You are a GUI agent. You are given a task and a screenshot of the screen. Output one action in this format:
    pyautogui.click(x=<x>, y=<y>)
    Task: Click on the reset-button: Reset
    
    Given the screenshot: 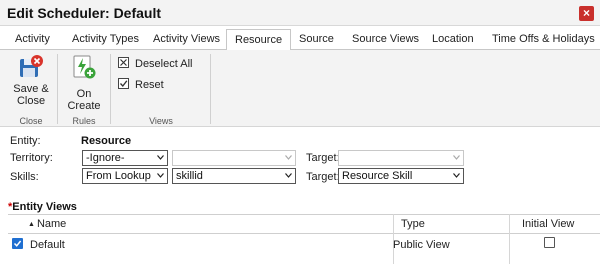 What is the action you would take?
    pyautogui.click(x=141, y=85)
    